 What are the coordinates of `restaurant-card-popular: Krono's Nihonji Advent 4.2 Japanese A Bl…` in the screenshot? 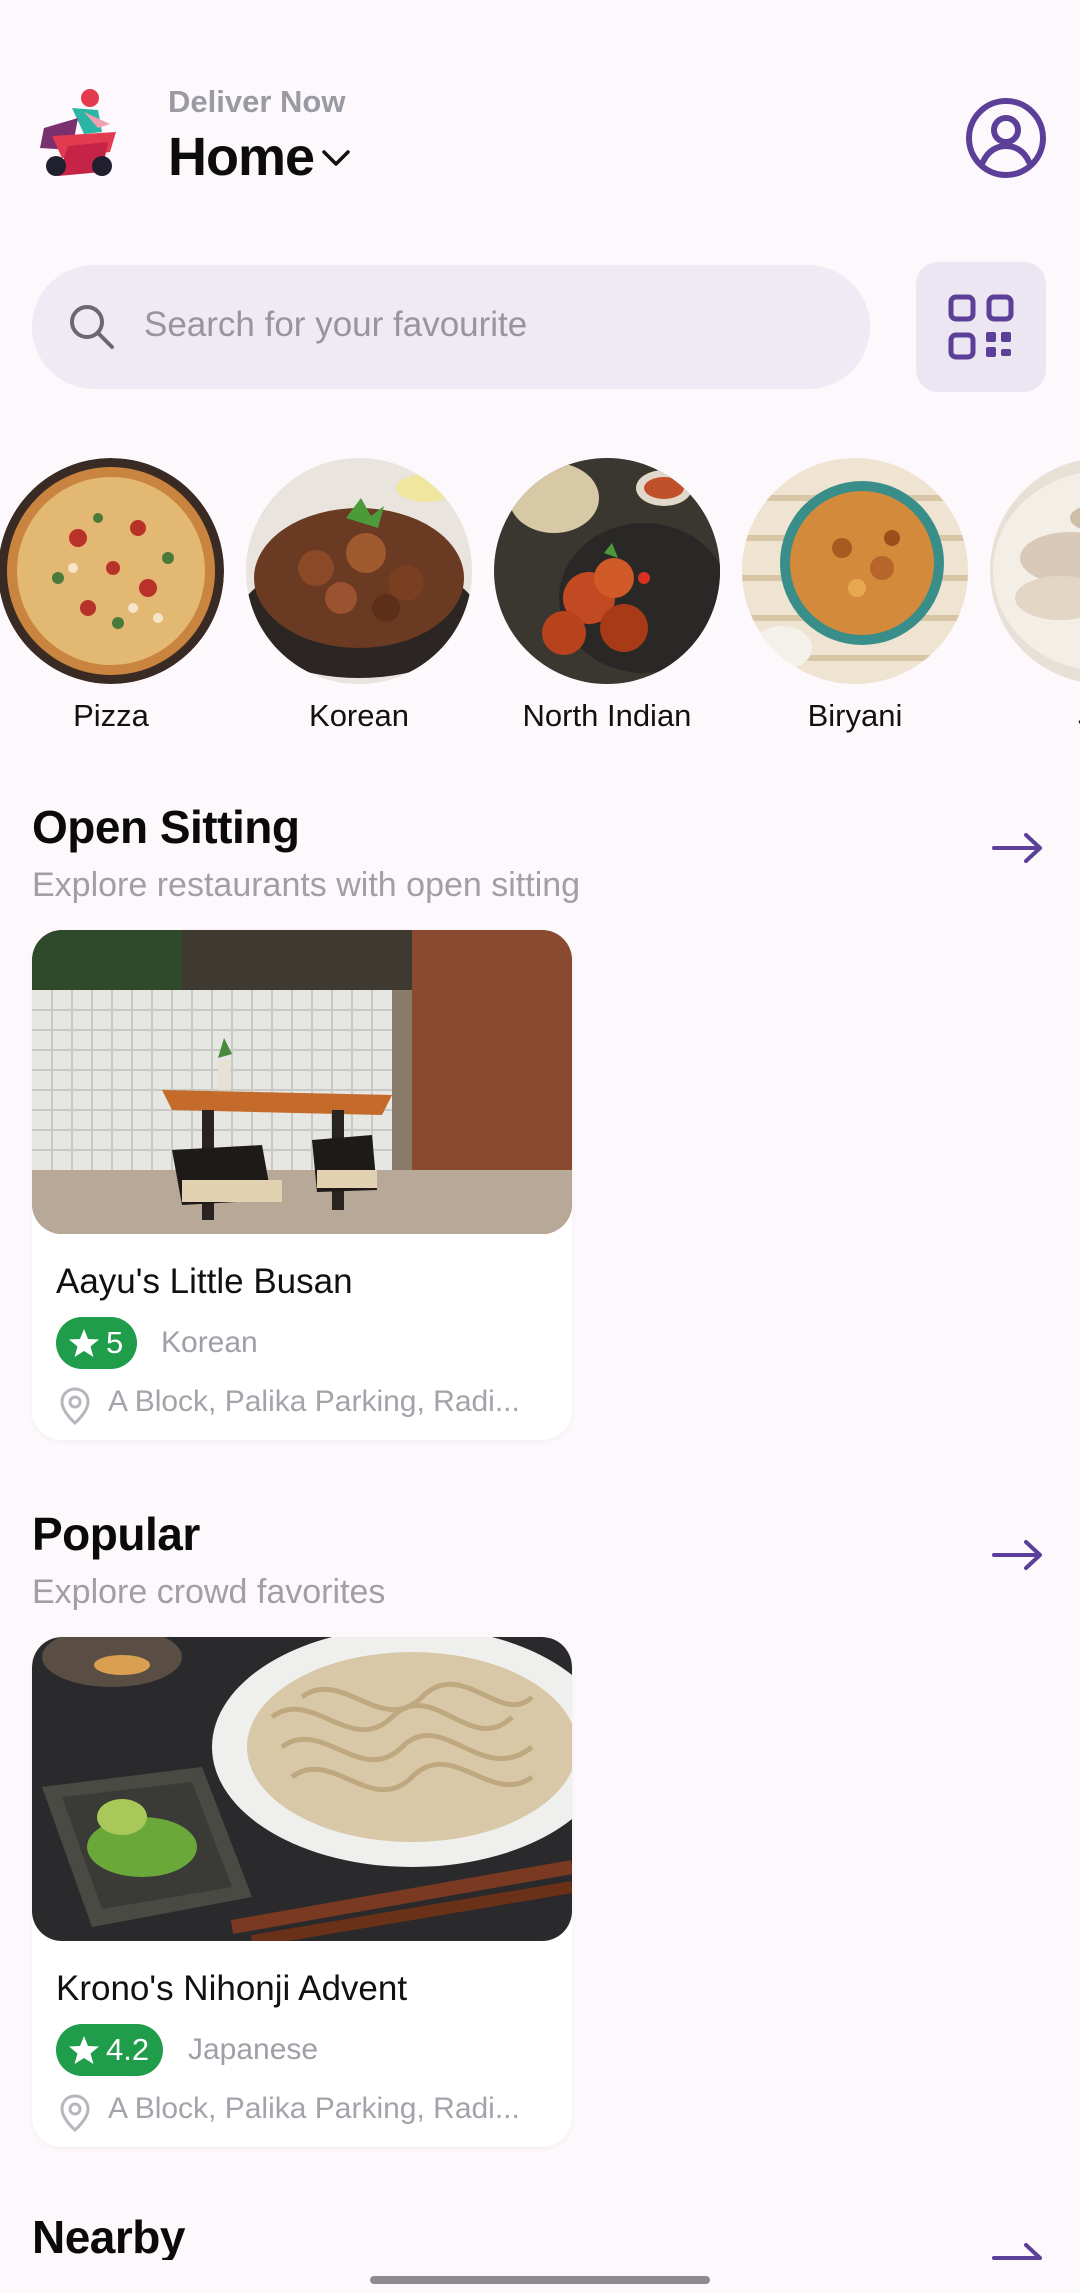 It's located at (302, 1892).